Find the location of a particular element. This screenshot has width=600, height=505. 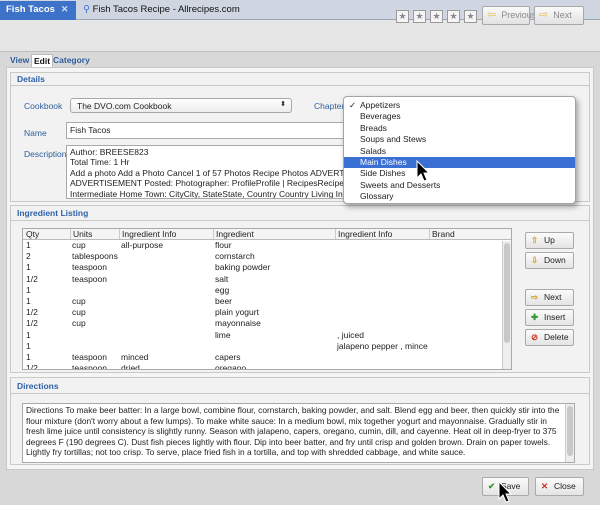

table-row: 1 cup beer is located at coordinates (267, 301).